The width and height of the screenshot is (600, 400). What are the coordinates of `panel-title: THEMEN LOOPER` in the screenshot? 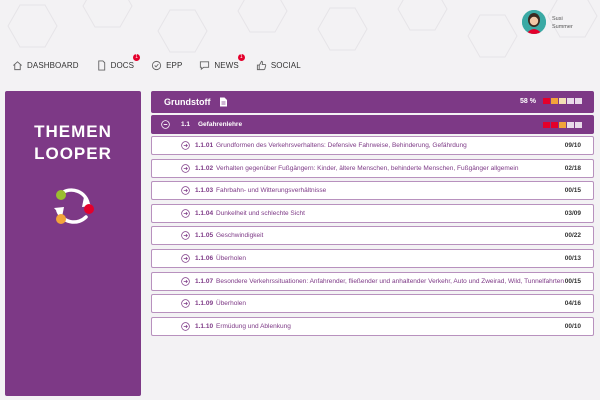 It's located at (73, 143).